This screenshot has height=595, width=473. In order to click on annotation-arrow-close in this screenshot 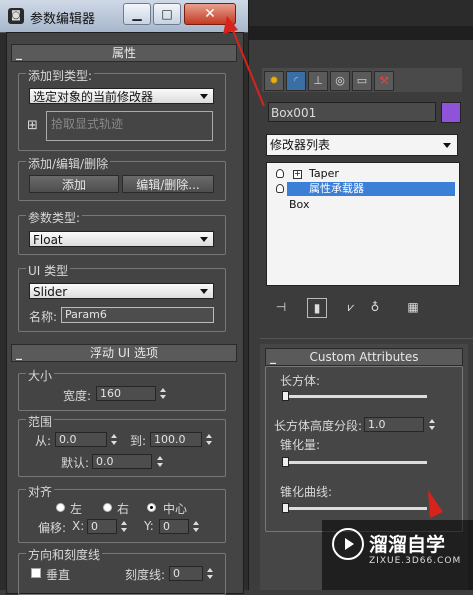, I will do `click(244, 61)`.